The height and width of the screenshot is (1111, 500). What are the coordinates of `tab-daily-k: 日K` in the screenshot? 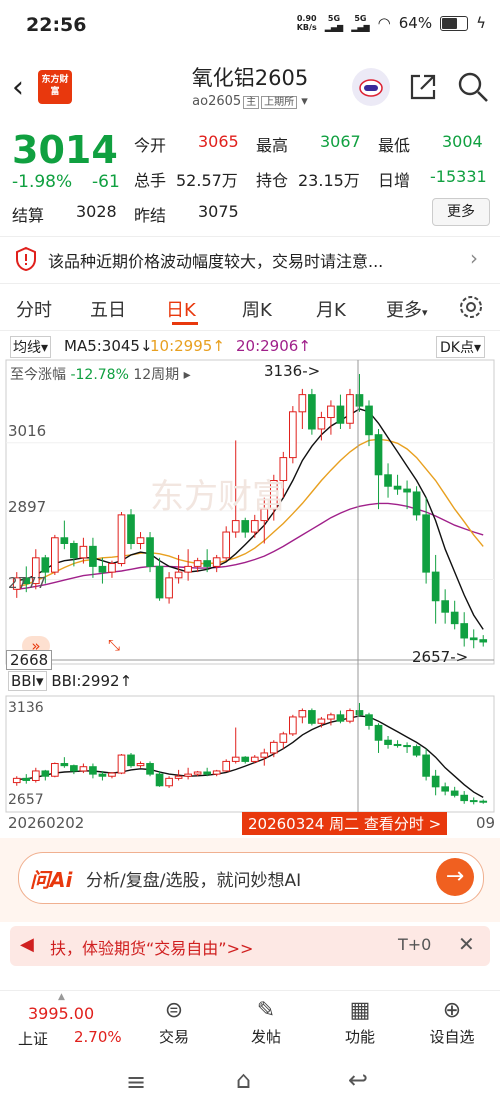 It's located at (181, 309).